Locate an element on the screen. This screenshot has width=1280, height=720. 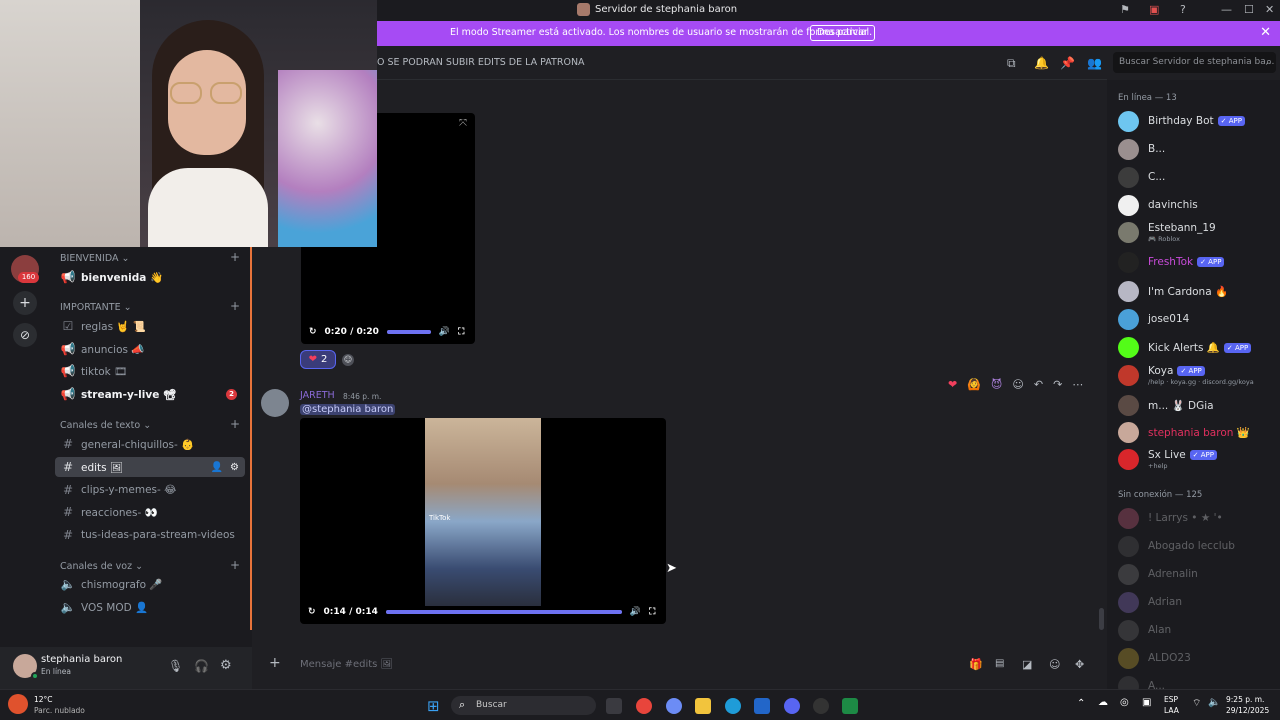
forward-icon: ↷ is located at coordinates (1057, 384).